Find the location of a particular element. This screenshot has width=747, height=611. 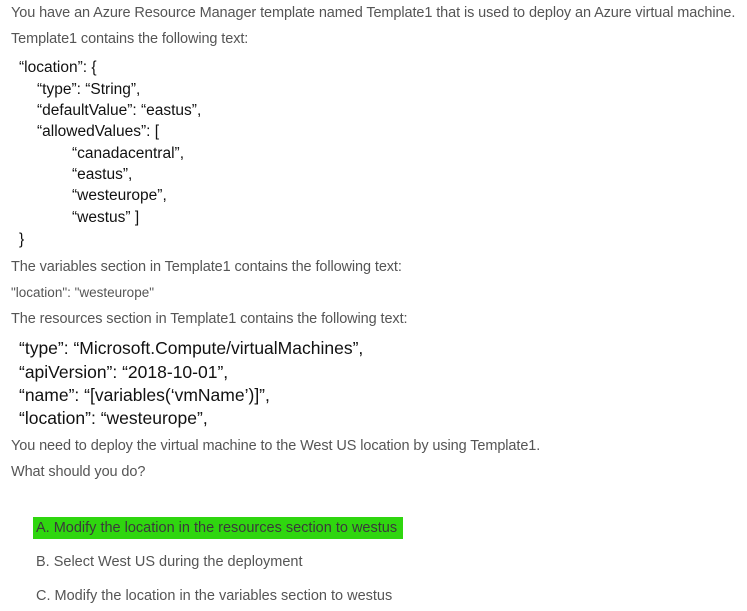

code-line: “name”: “[variables(‘vmName’)]”, is located at coordinates (144, 395).